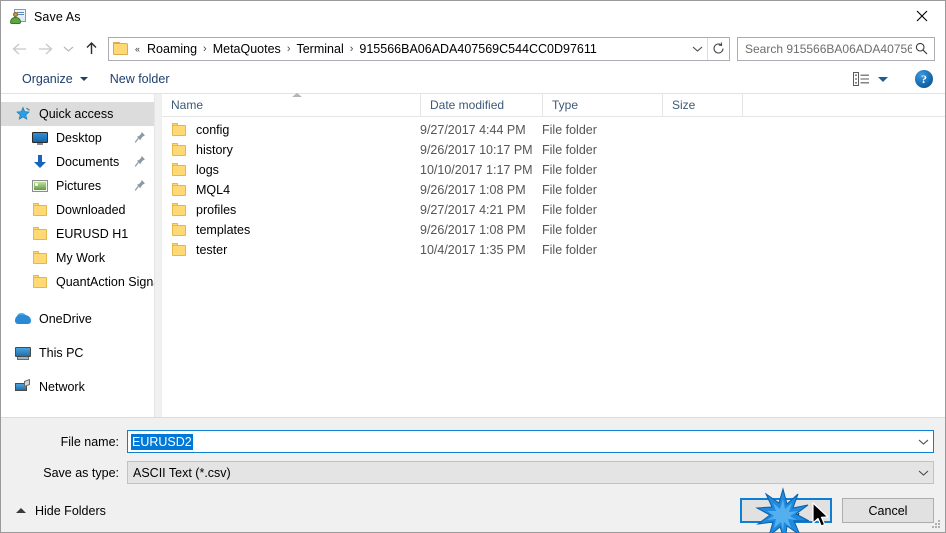 The height and width of the screenshot is (533, 946). I want to click on table-row: tester 10/4/2017 1:35 PM File folder, so click(553, 250).